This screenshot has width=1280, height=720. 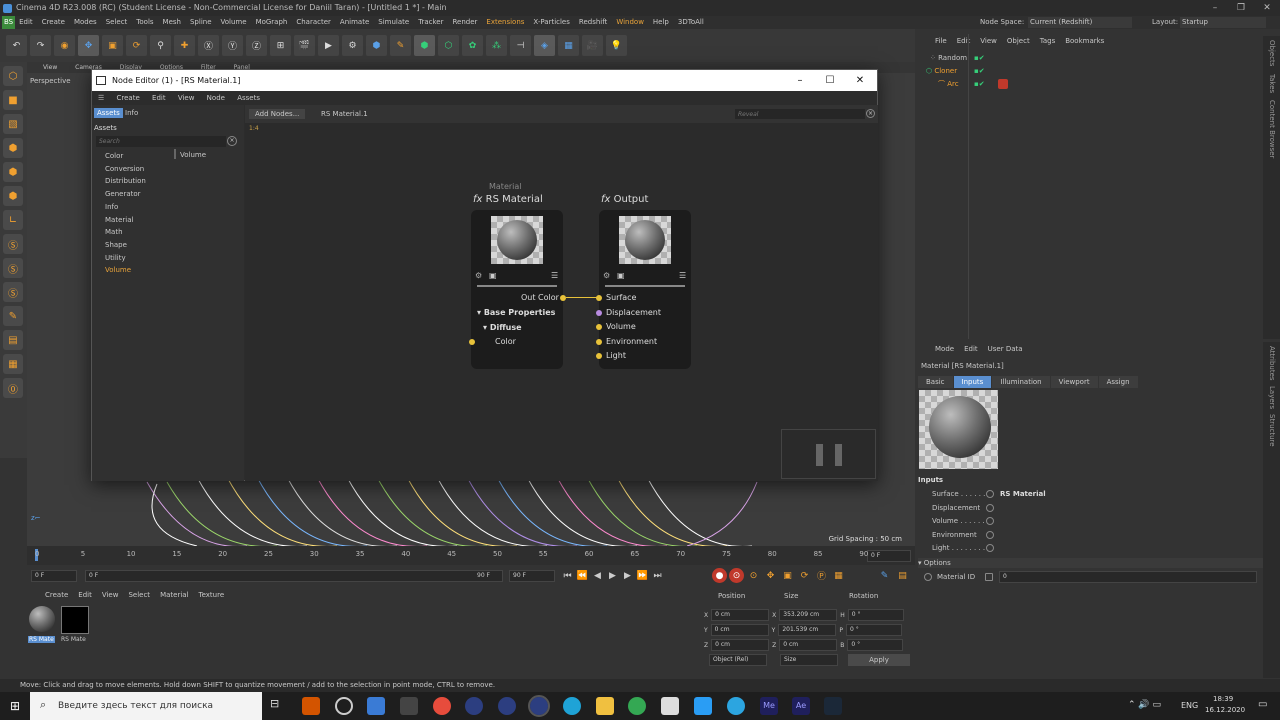 I want to click on mat-menu-material: Material, so click(x=174, y=595).